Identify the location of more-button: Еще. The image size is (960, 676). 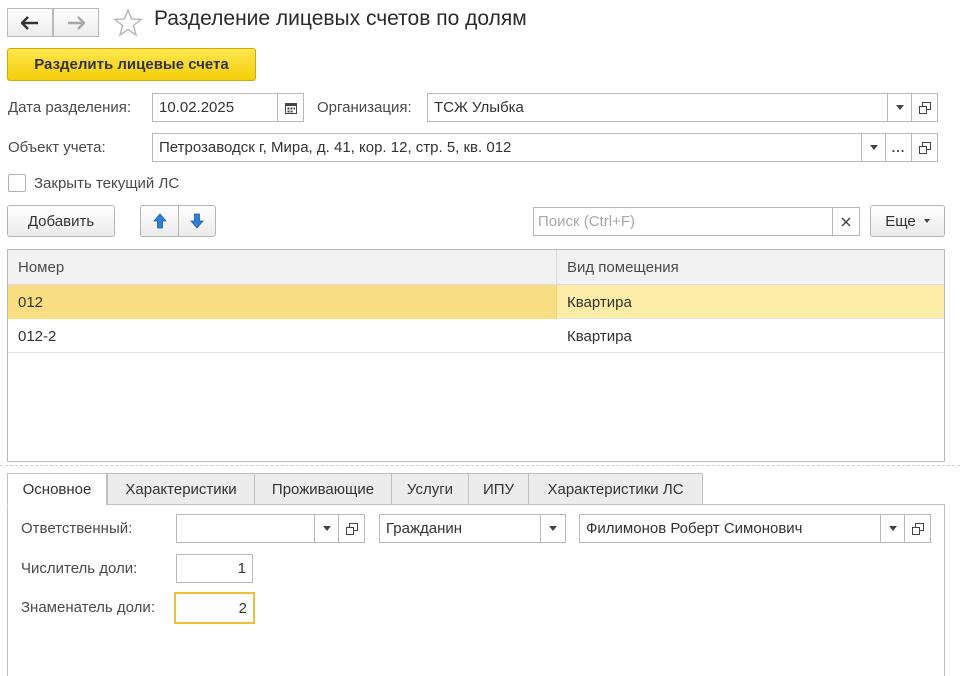
(907, 221).